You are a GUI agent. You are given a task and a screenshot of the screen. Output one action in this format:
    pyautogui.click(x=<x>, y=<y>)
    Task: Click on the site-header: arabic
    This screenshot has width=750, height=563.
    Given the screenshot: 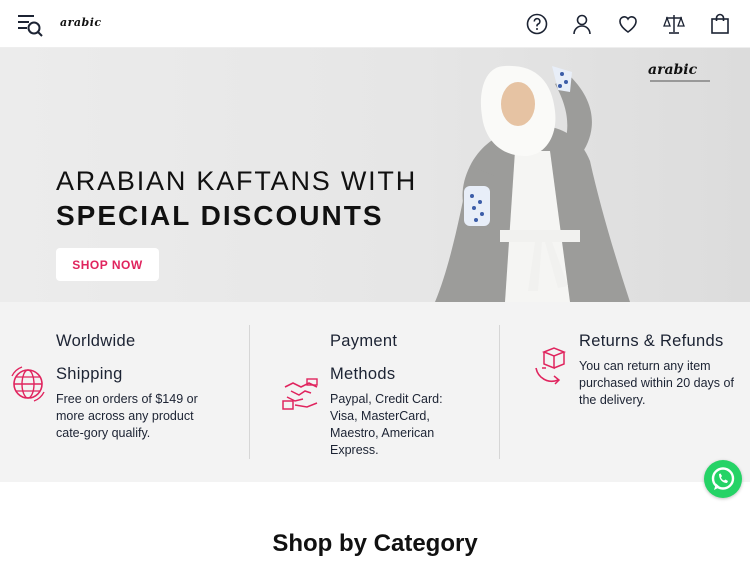 What is the action you would take?
    pyautogui.click(x=375, y=24)
    